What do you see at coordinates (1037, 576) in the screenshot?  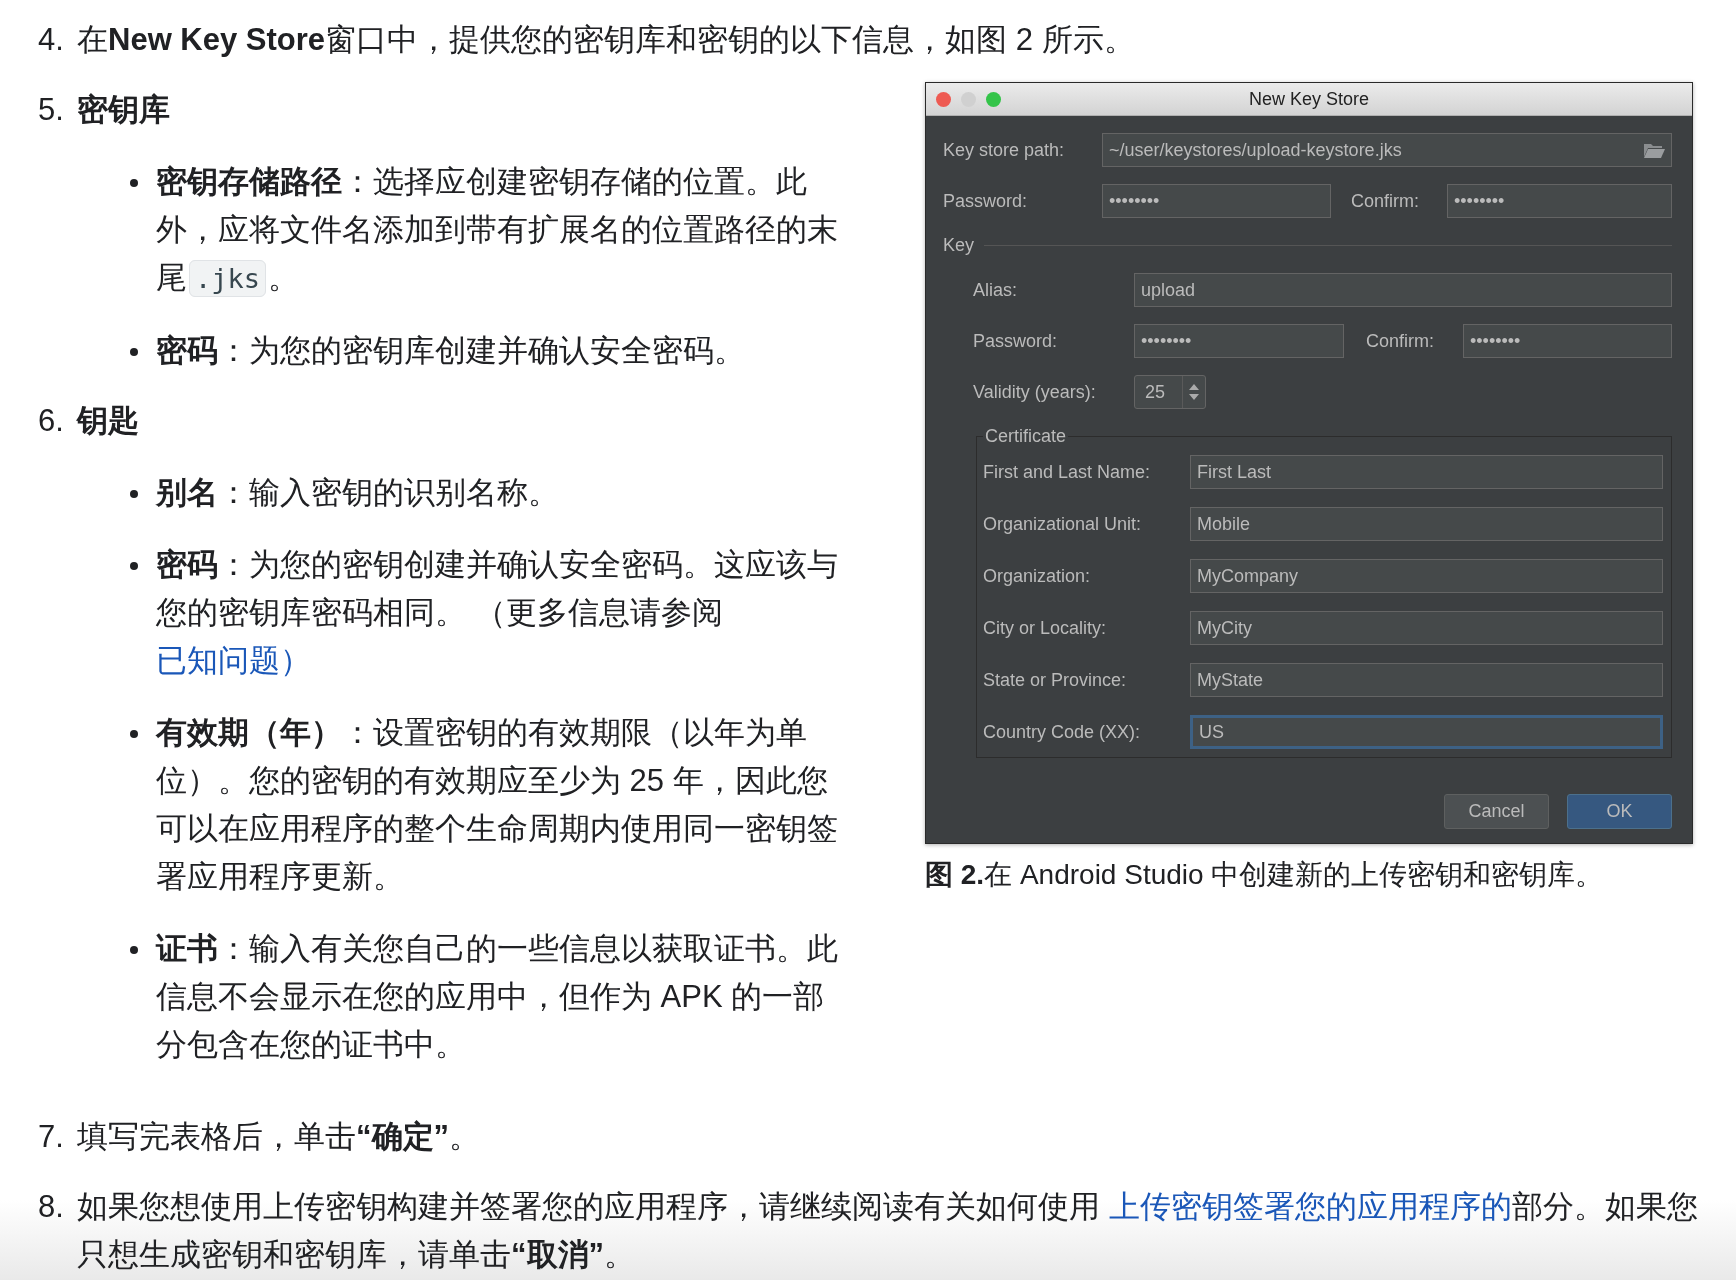 I see `field-label: Organization:` at bounding box center [1037, 576].